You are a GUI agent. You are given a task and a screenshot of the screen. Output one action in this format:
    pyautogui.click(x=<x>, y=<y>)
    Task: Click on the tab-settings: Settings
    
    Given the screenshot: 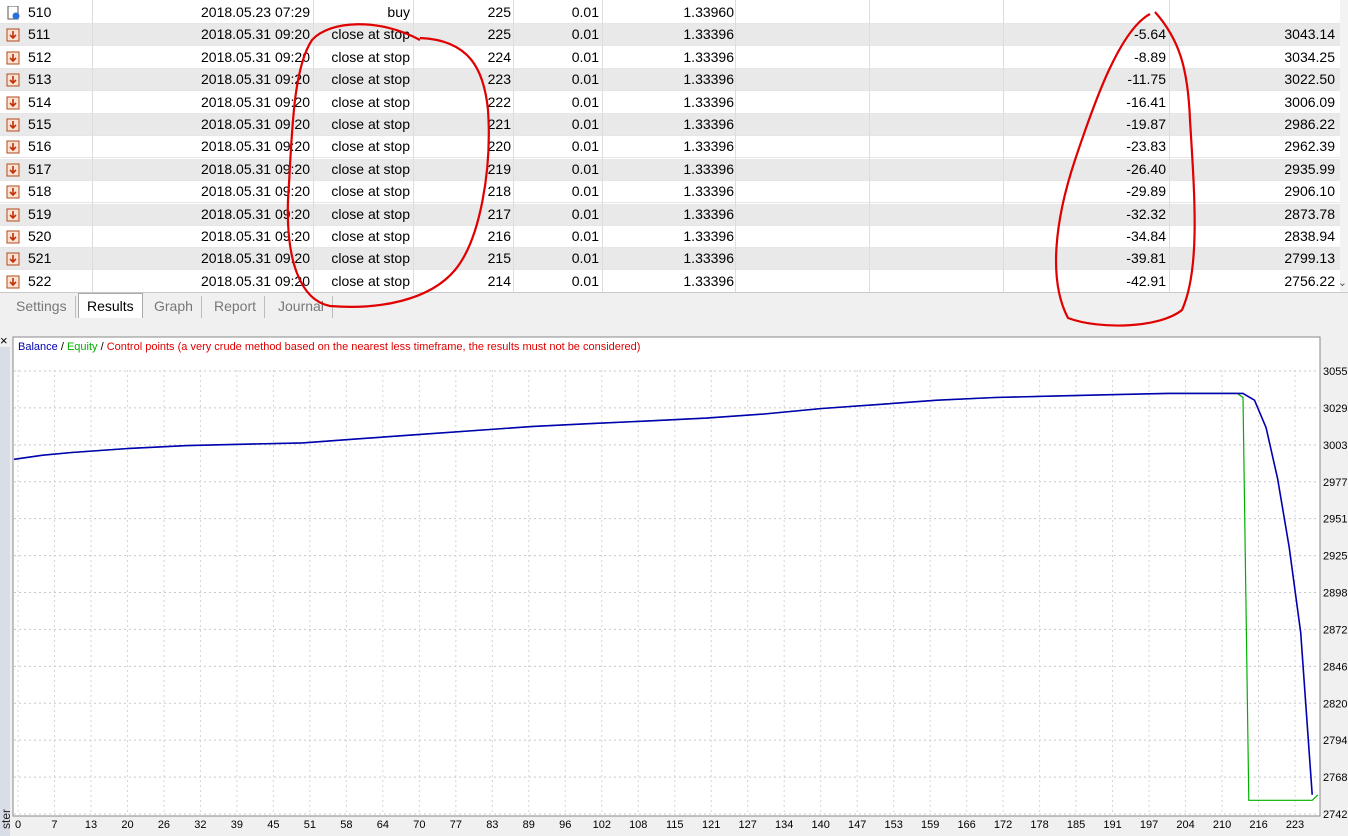 What is the action you would take?
    pyautogui.click(x=42, y=307)
    